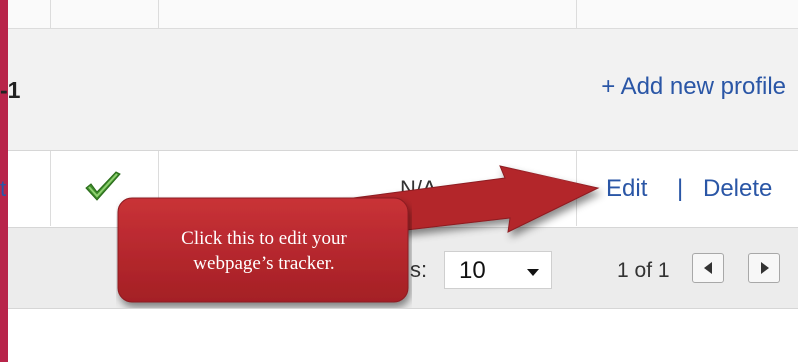 This screenshot has height=362, width=798. I want to click on next-page-button, so click(764, 268).